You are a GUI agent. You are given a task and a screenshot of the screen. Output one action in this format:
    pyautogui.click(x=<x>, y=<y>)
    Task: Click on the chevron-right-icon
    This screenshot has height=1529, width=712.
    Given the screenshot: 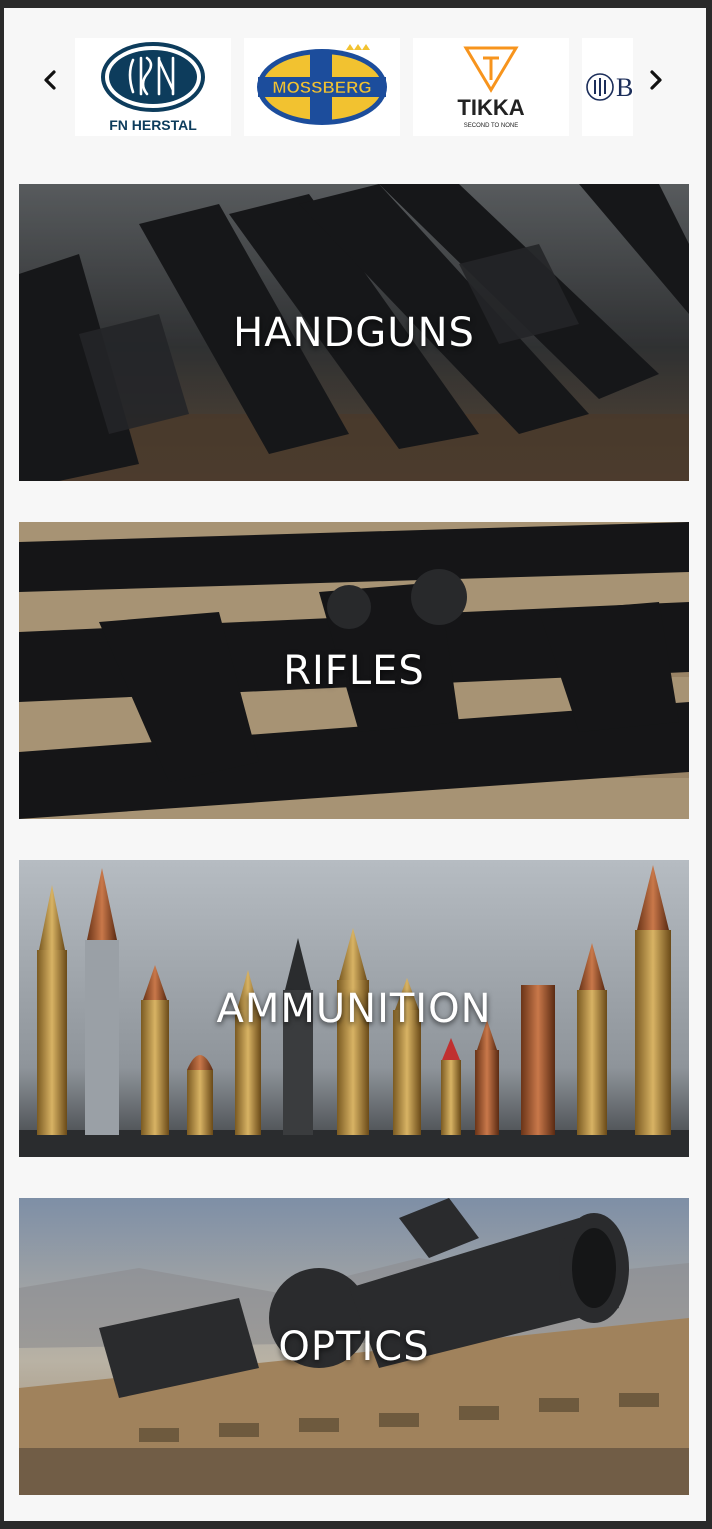 What is the action you would take?
    pyautogui.click(x=656, y=80)
    